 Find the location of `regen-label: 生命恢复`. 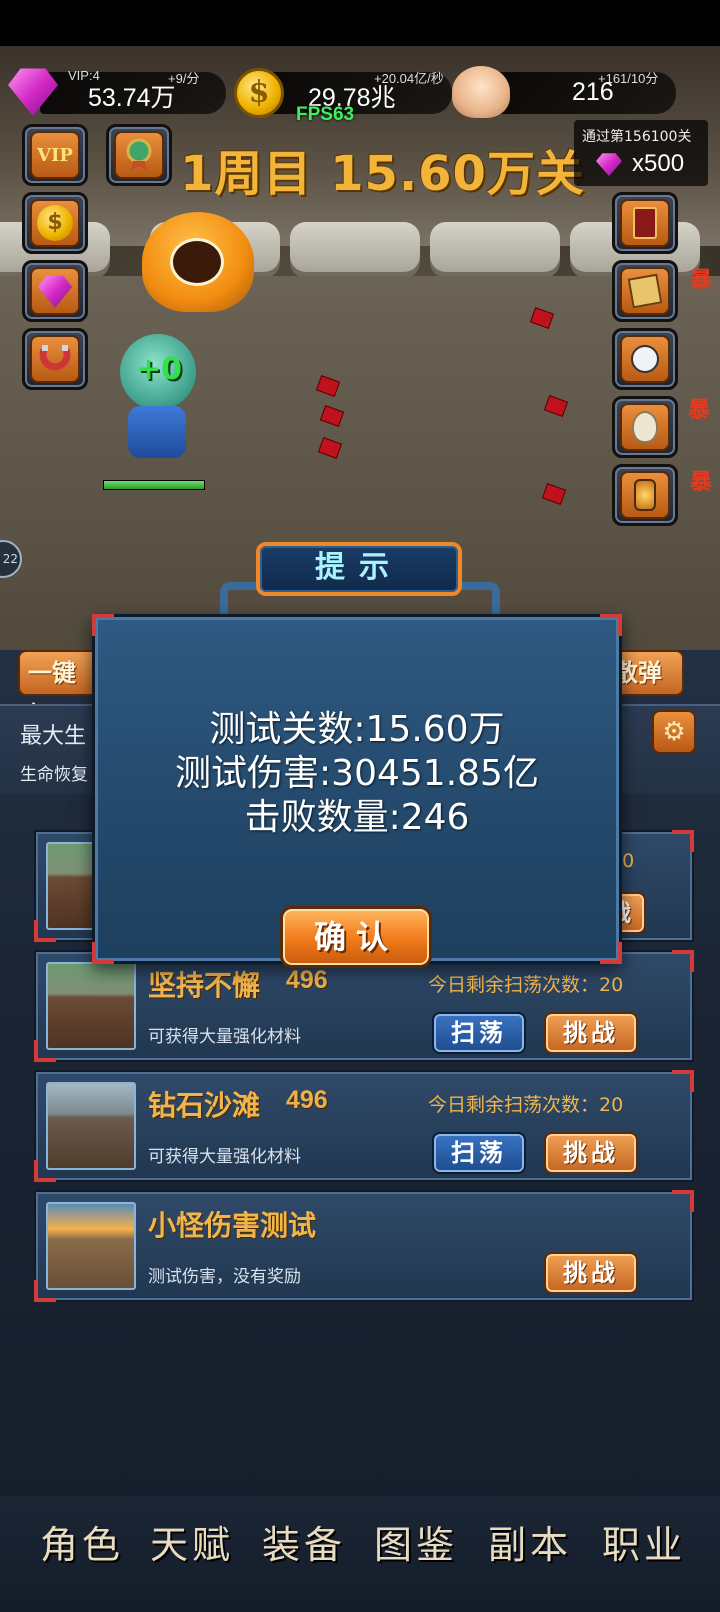

regen-label: 生命恢复 is located at coordinates (54, 775).